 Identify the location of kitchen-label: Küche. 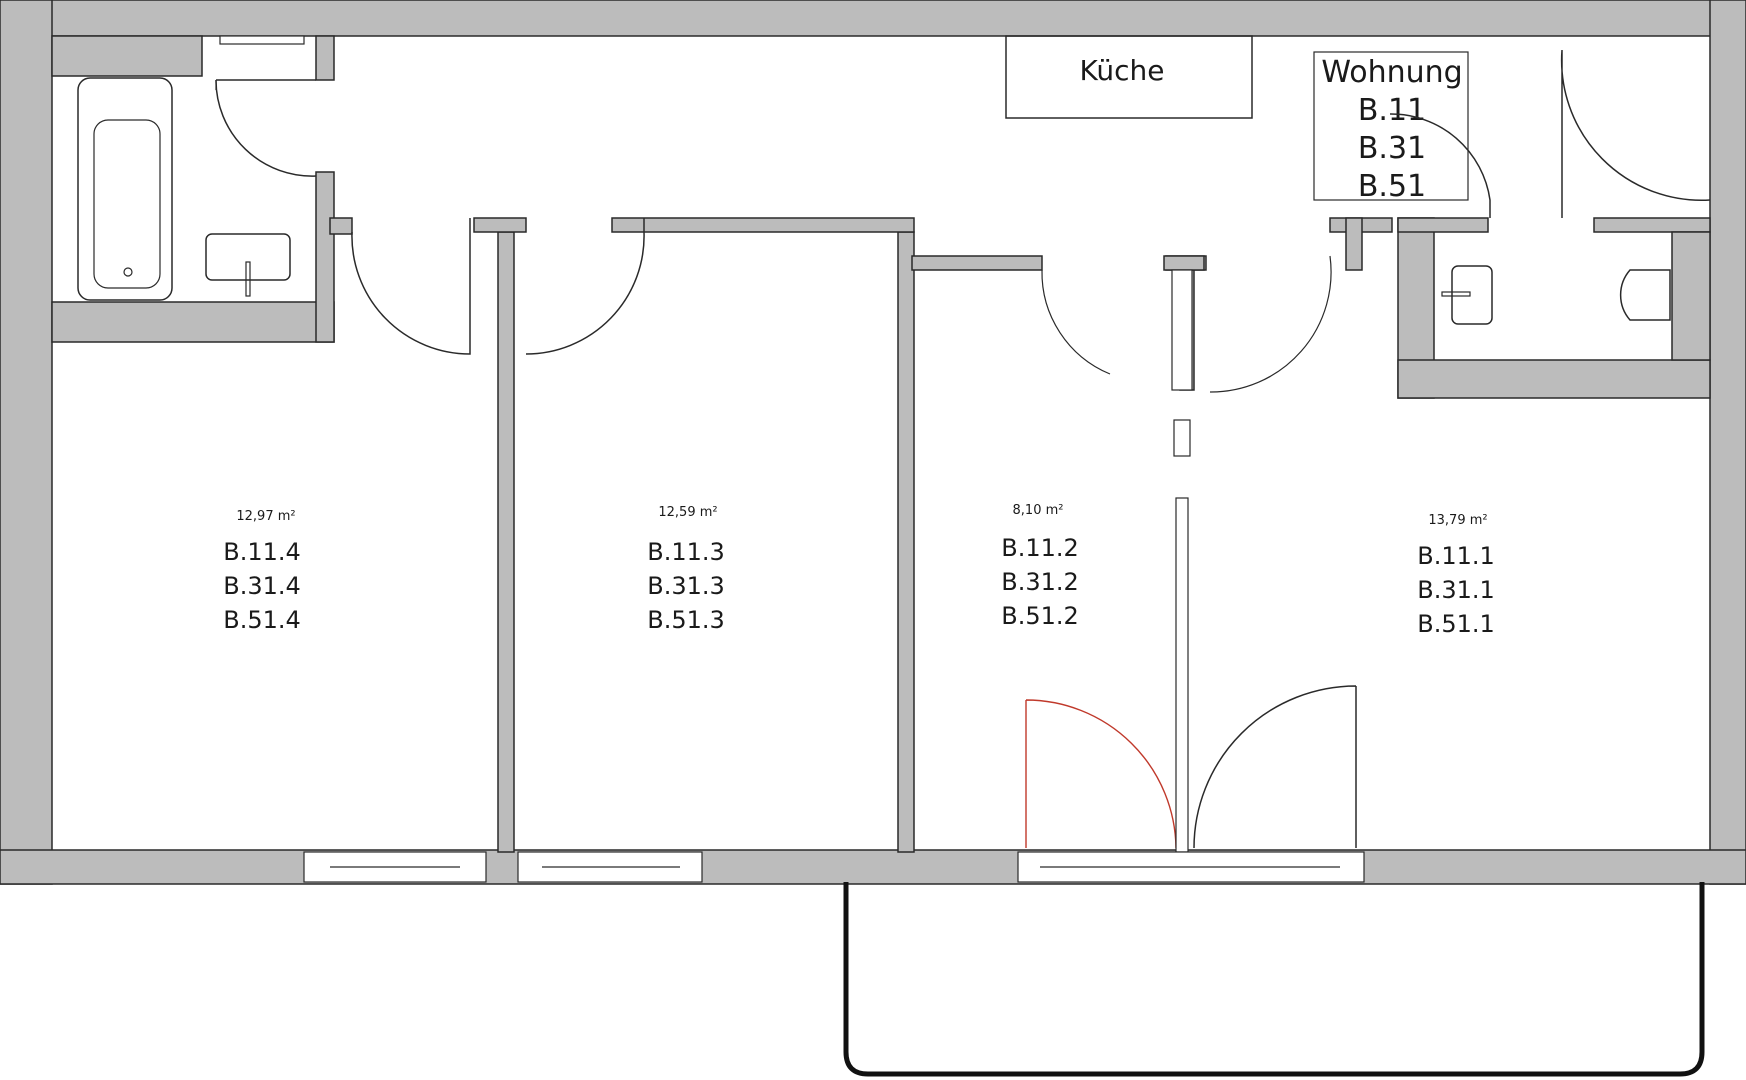
(1121, 70).